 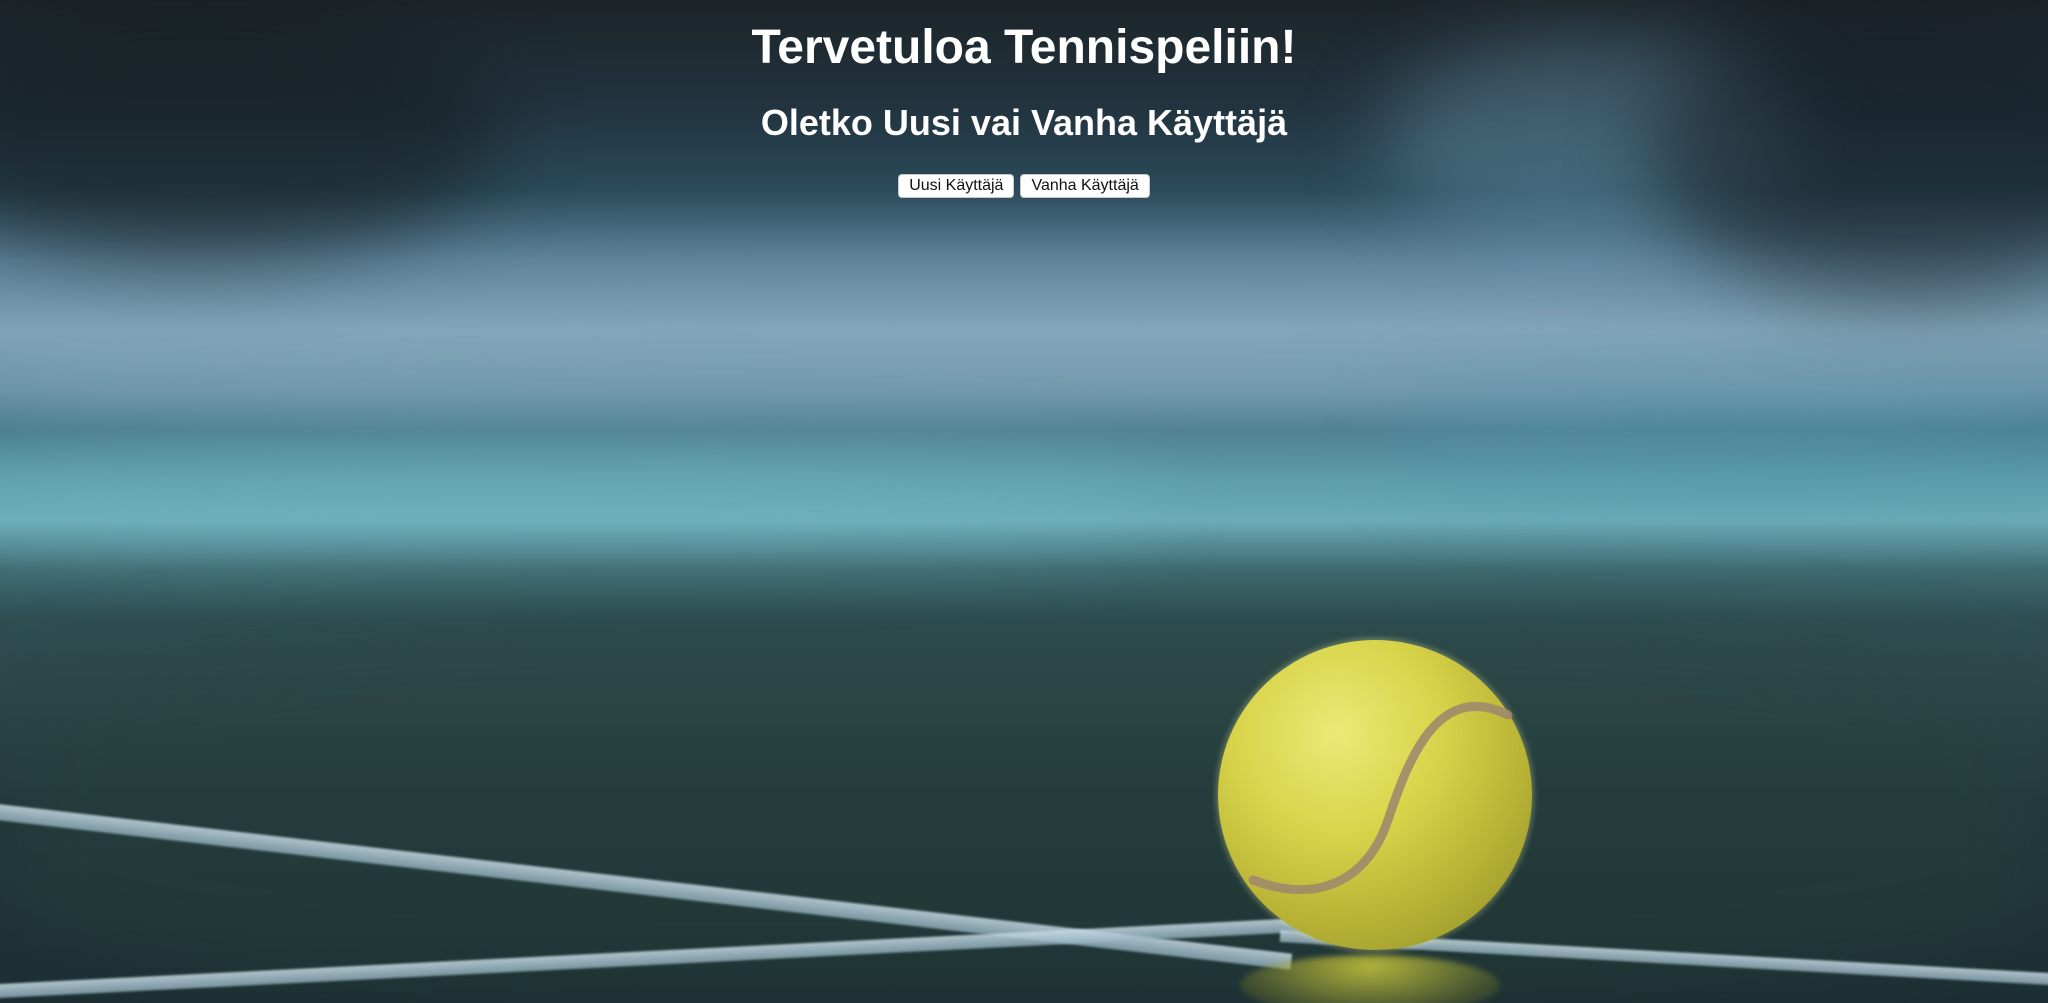 I want to click on new-user-button: Uusi Käyttäjä, so click(x=956, y=186).